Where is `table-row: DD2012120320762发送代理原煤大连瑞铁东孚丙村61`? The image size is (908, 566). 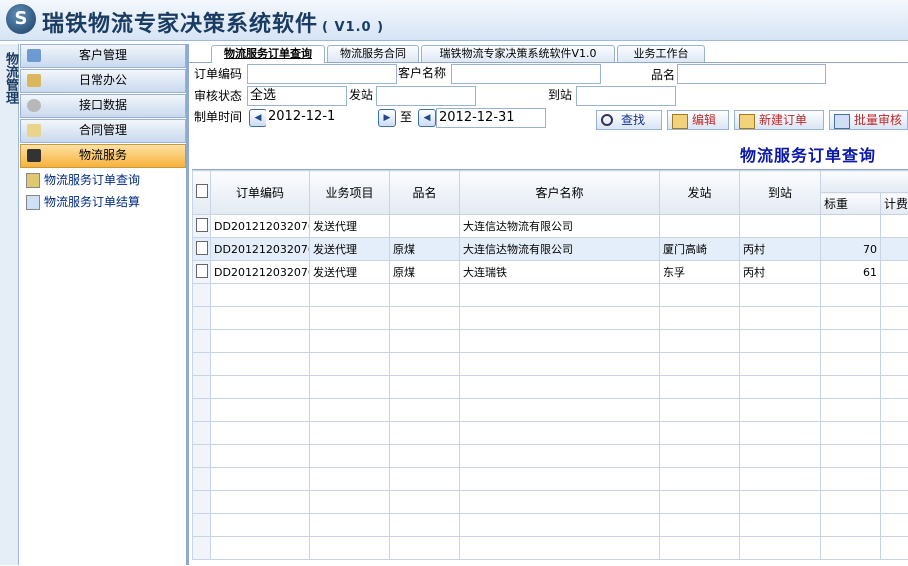 table-row: DD2012120320762发送代理原煤大连瑞铁东孚丙村61 is located at coordinates (550, 272).